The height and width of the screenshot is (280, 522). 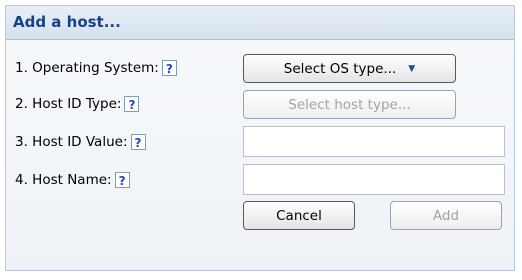 What do you see at coordinates (63, 180) in the screenshot?
I see `host-name-label: 4. Host Name:` at bounding box center [63, 180].